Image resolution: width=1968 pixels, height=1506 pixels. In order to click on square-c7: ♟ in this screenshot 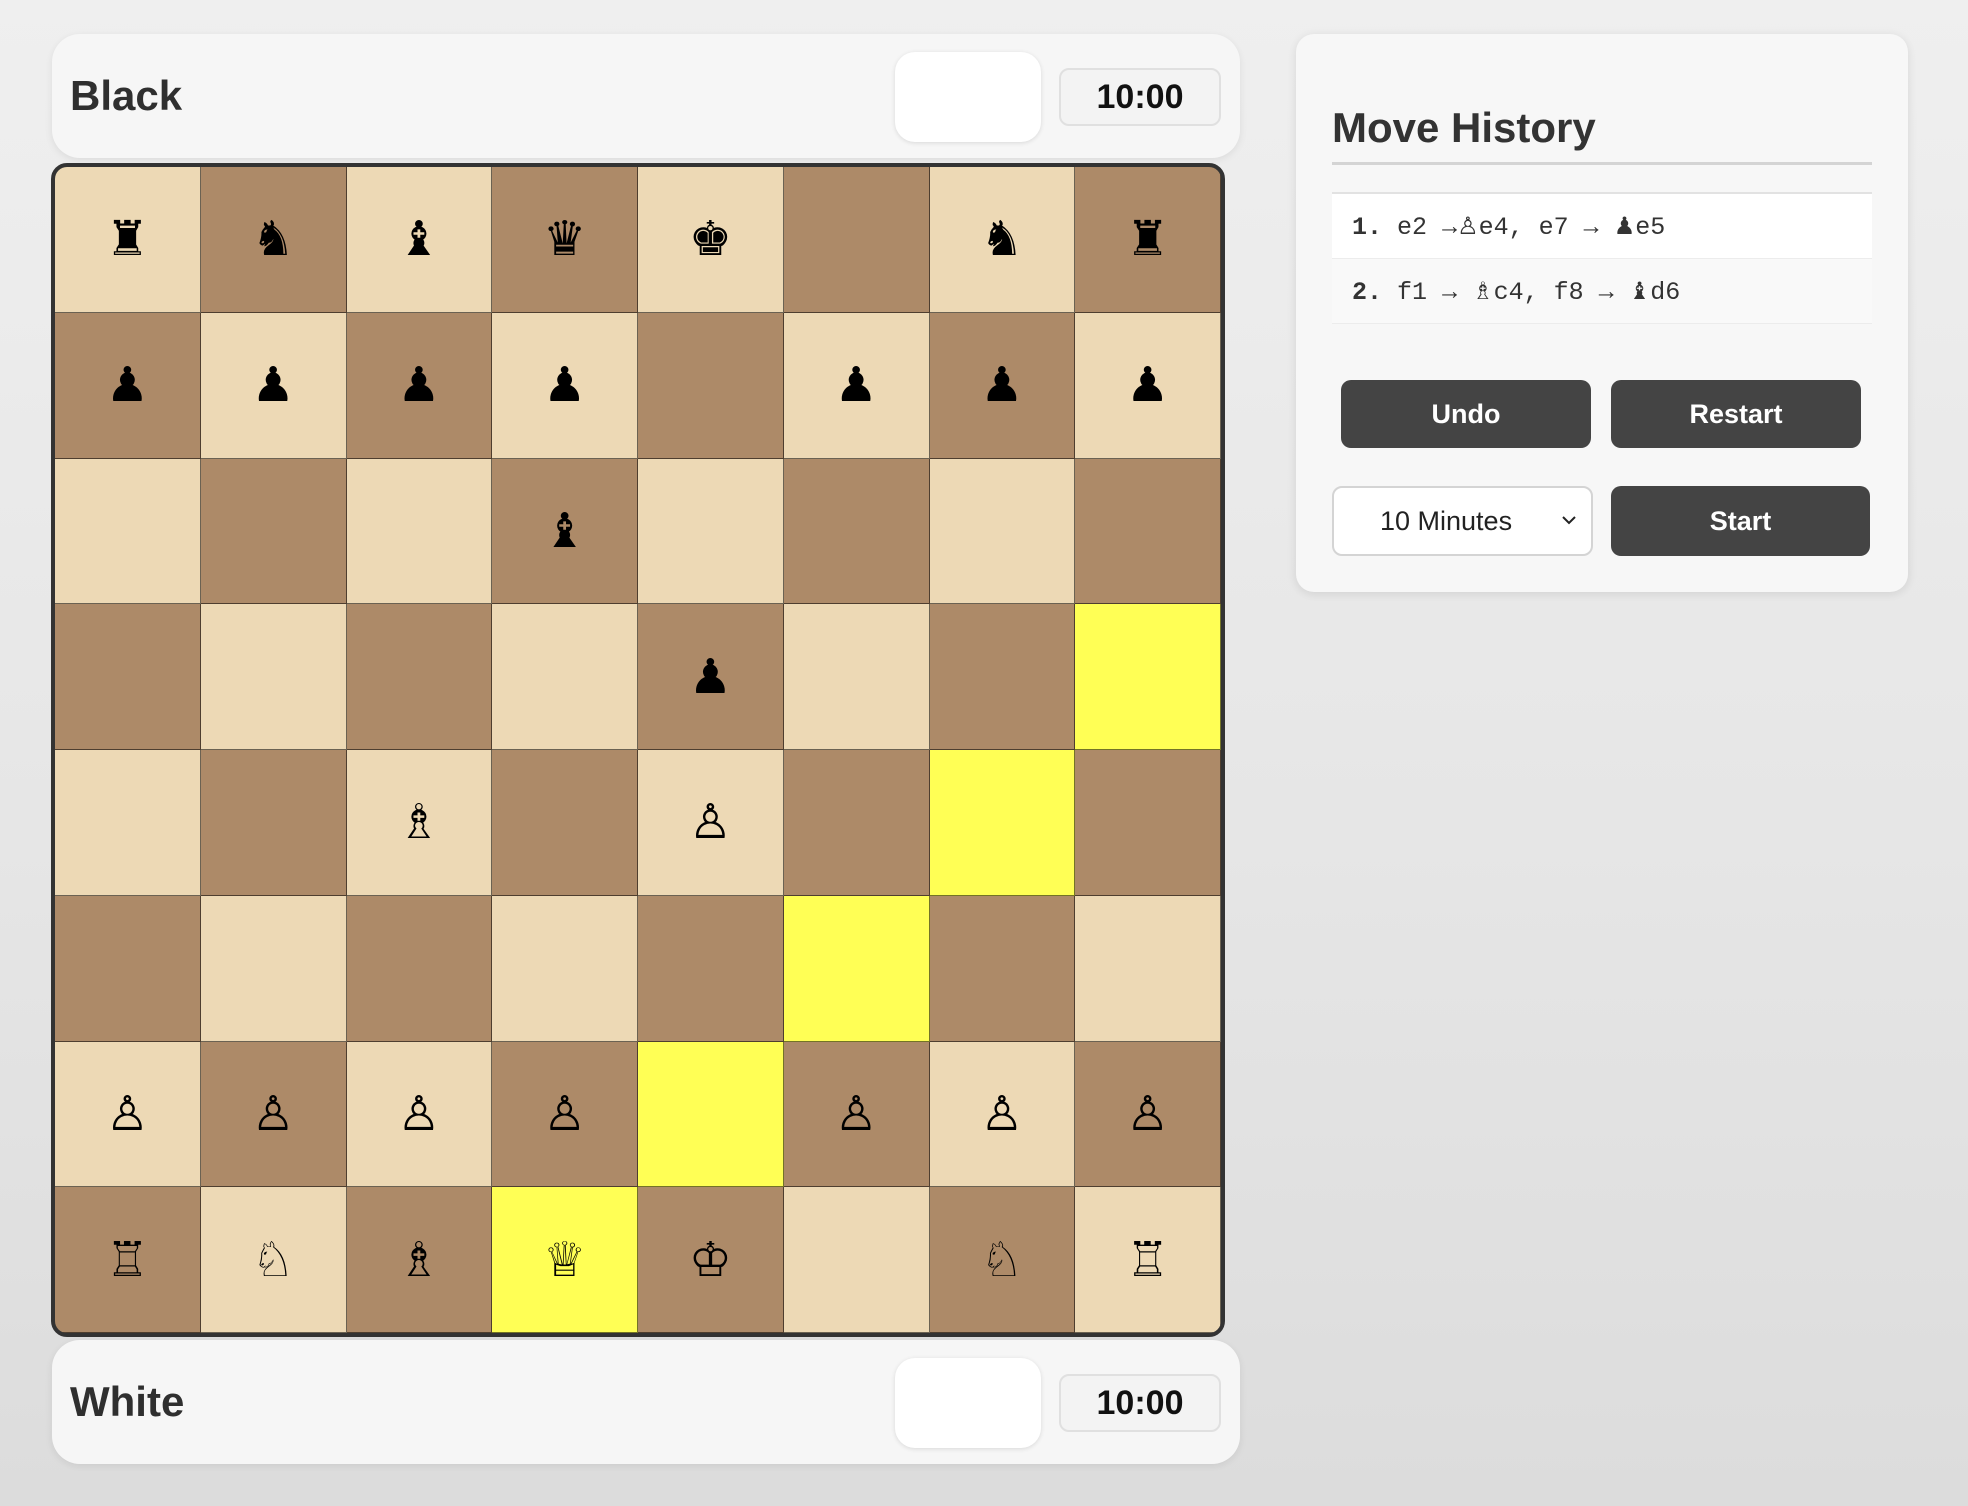, I will do `click(419, 385)`.